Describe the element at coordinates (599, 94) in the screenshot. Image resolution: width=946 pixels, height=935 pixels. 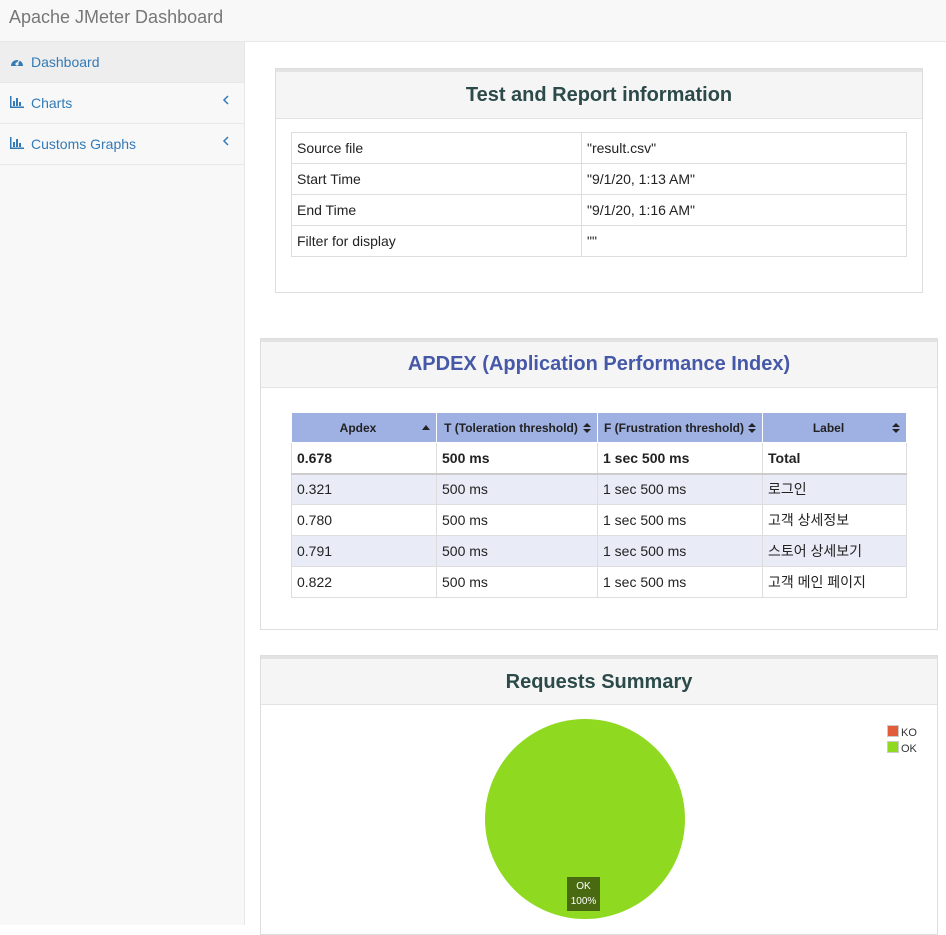
I see `test-info-title: Test and Report information` at that location.